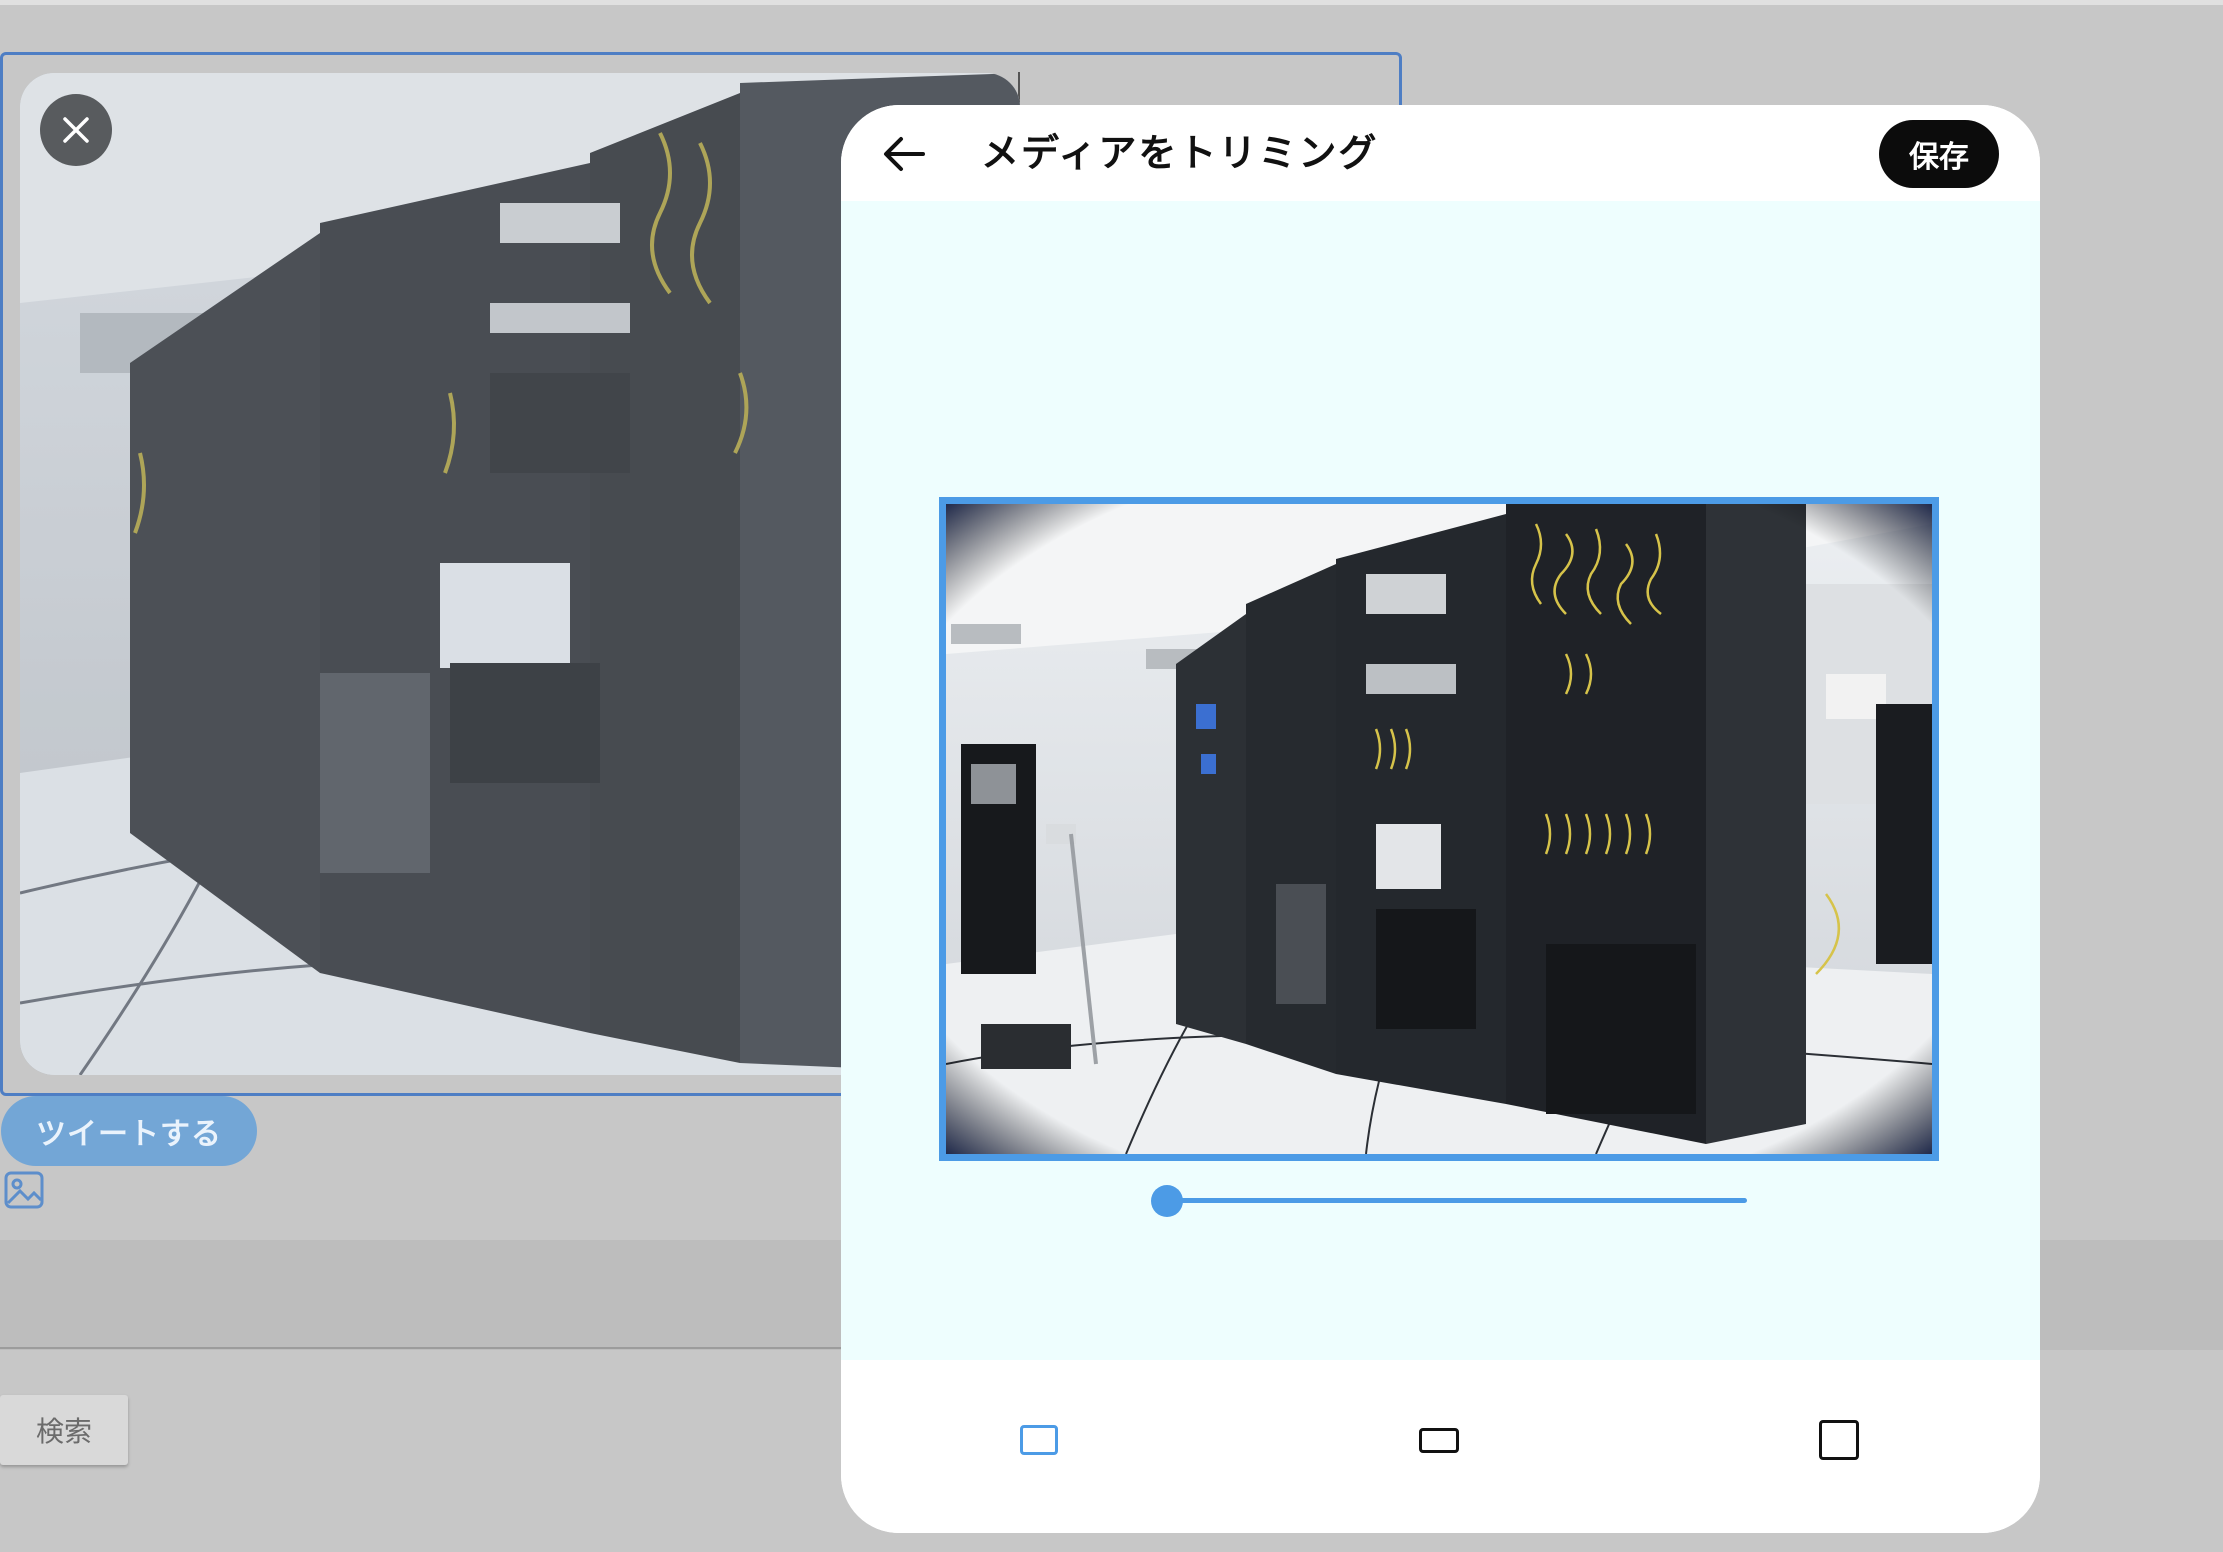 This screenshot has width=2223, height=1552. Describe the element at coordinates (1111, 2) in the screenshot. I see `top-strip` at that location.